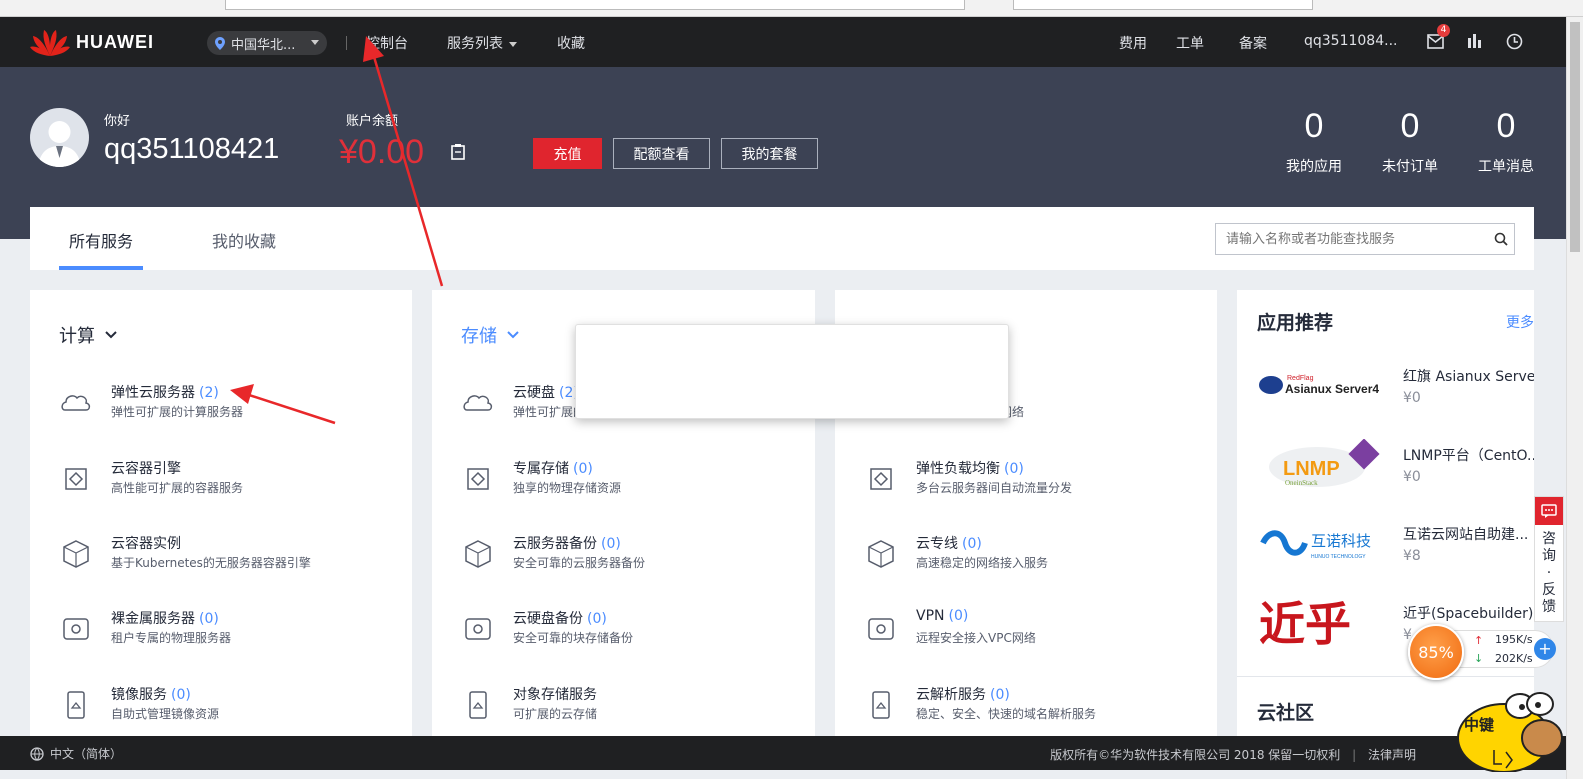 The height and width of the screenshot is (779, 1583). What do you see at coordinates (1286, 713) in the screenshot?
I see `community-title: 云社区` at bounding box center [1286, 713].